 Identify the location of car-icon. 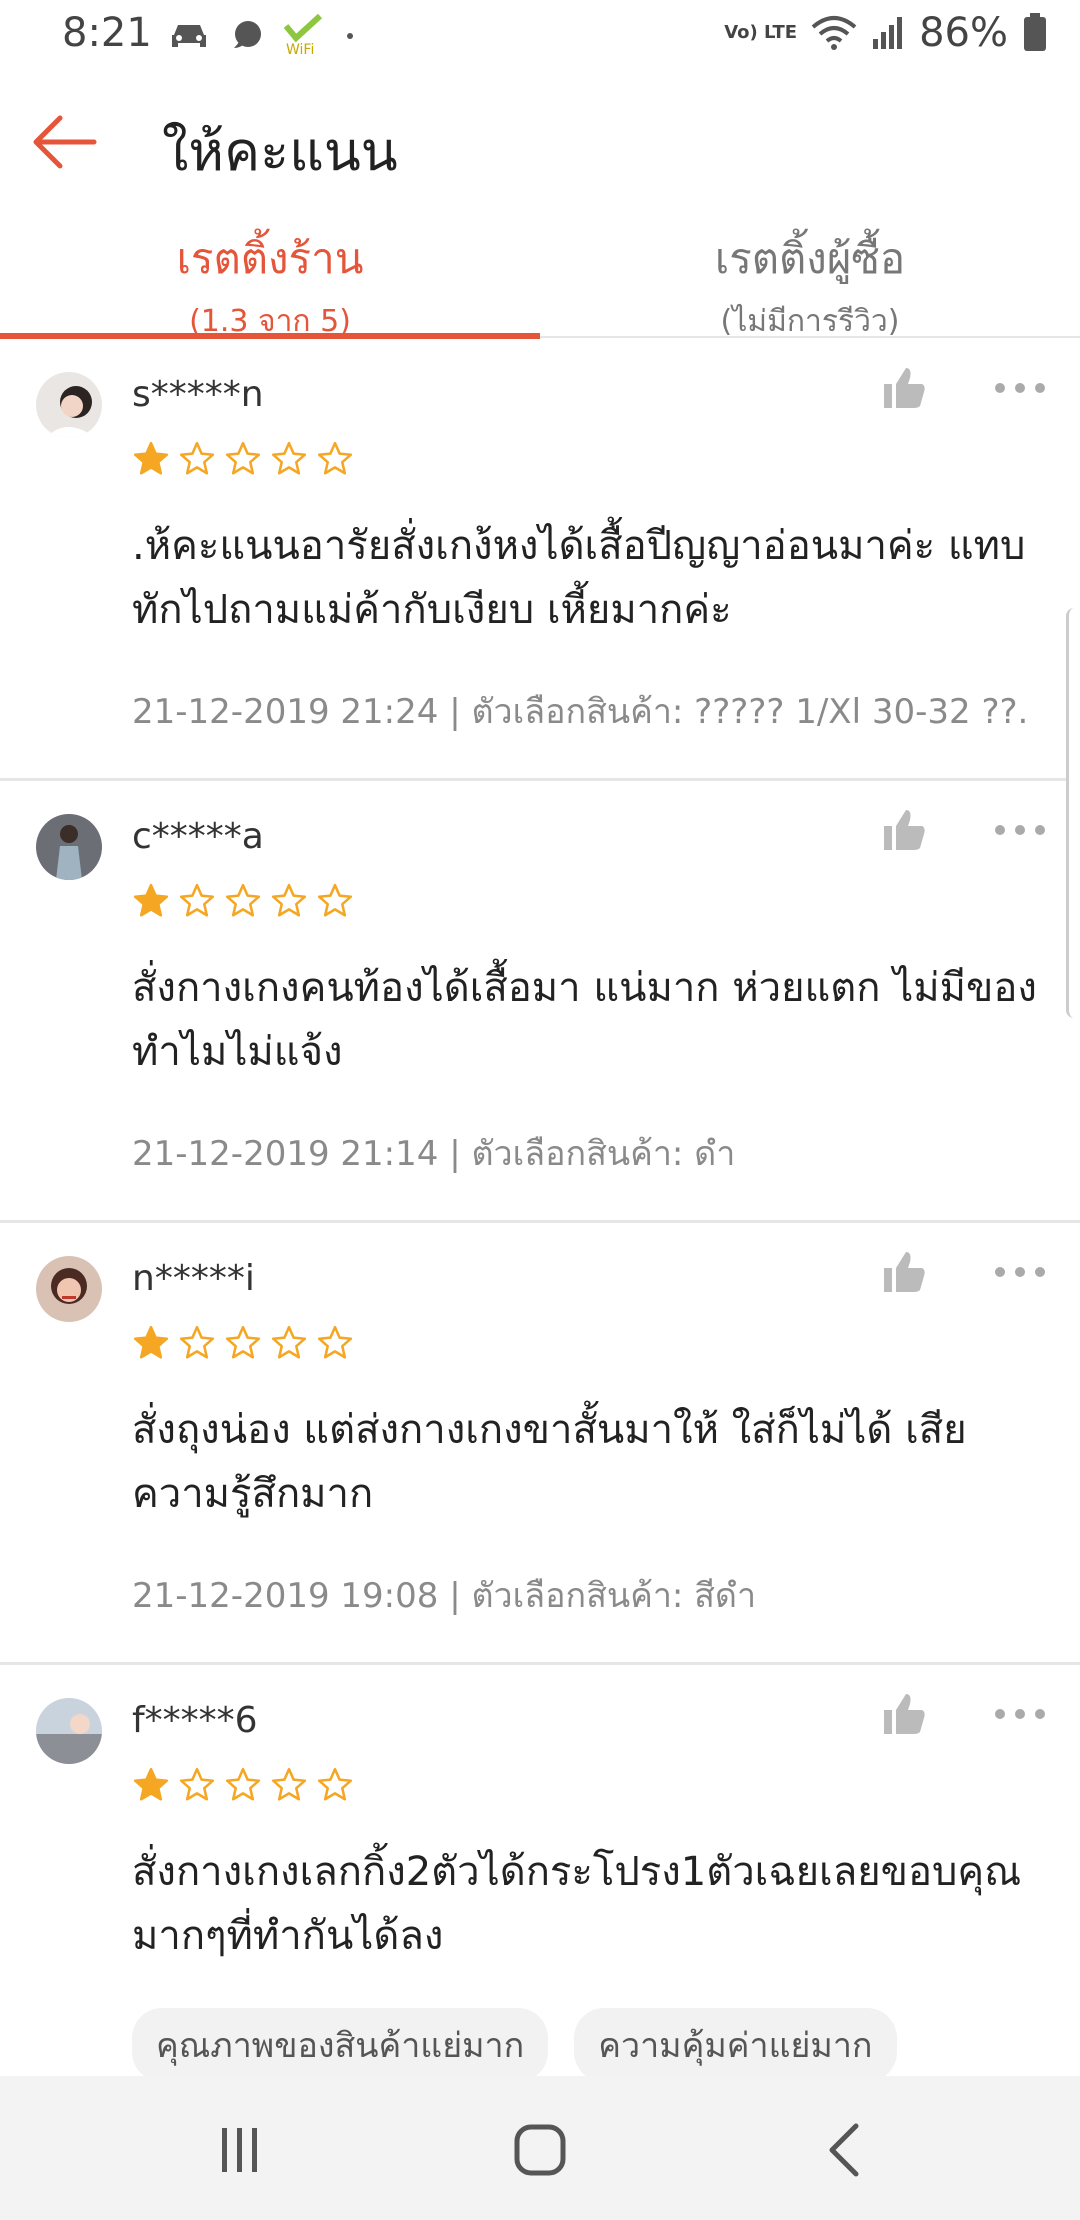
(189, 36).